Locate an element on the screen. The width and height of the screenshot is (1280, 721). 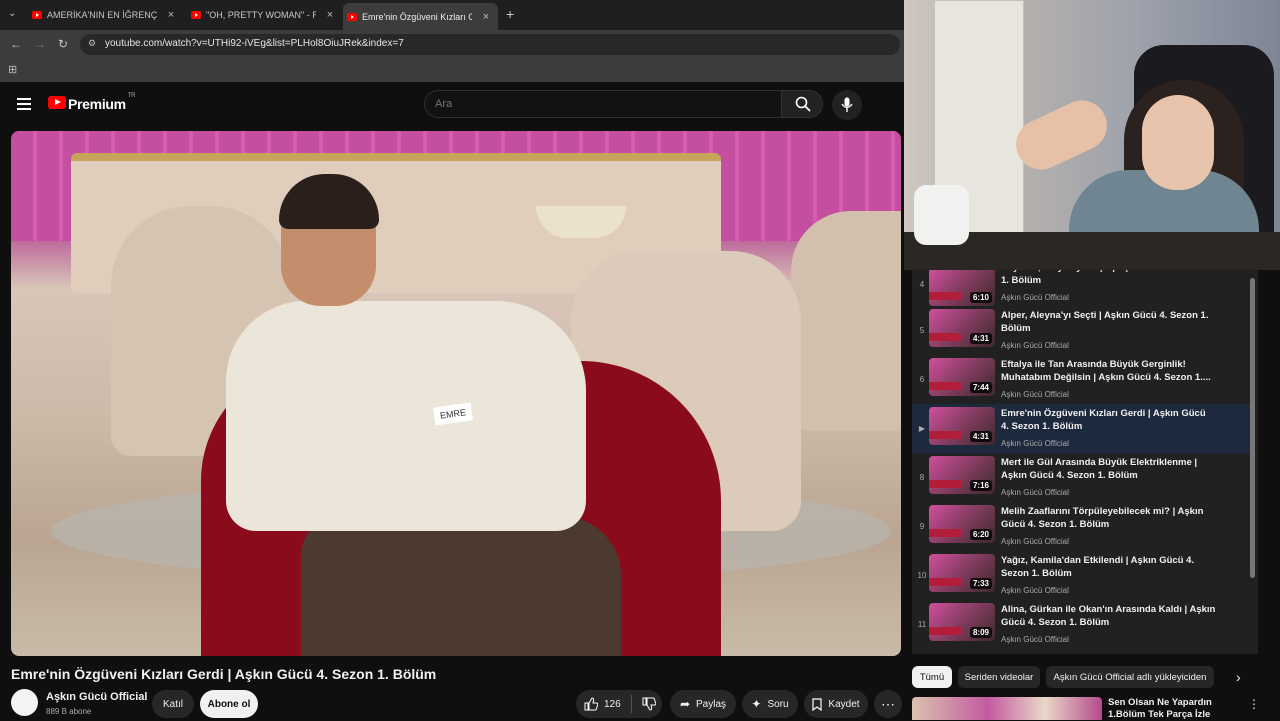
back-arrow-icon: ← is located at coordinates (16, 44).